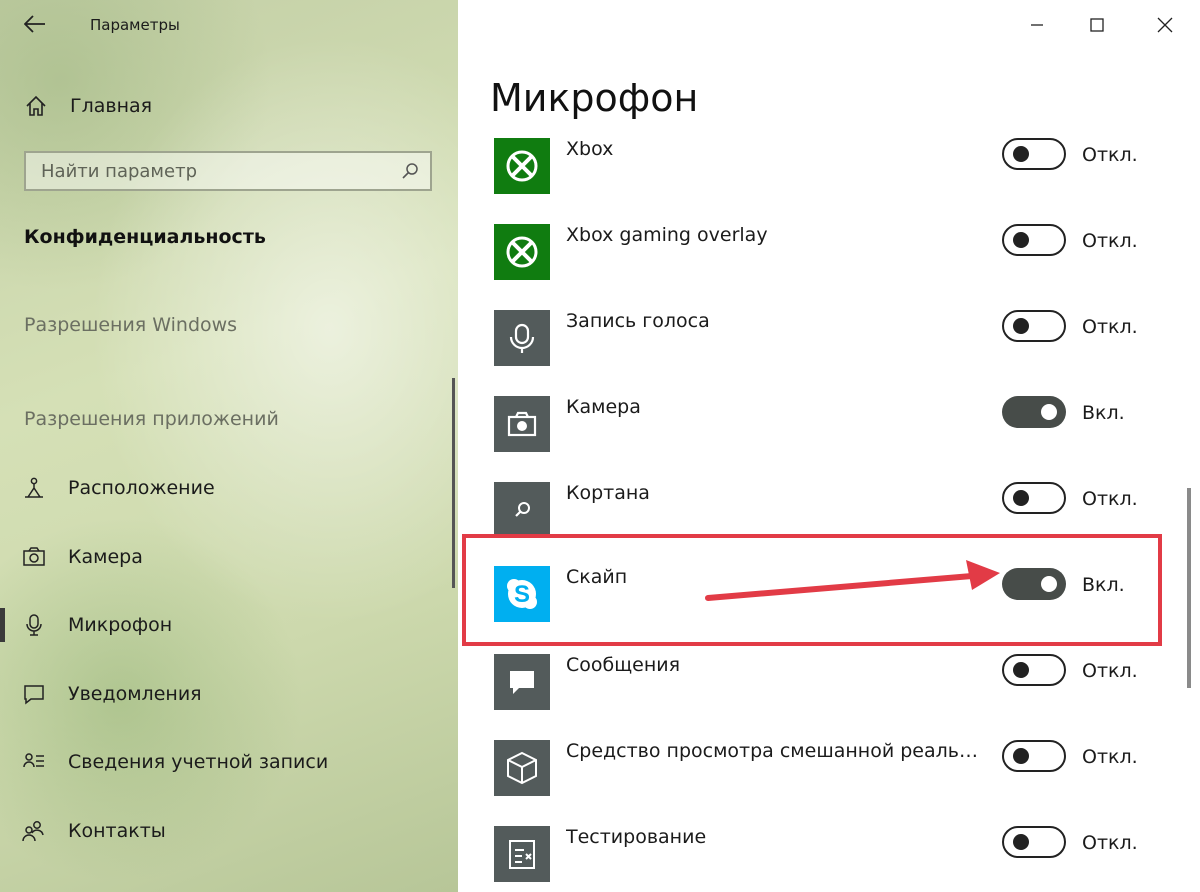 The width and height of the screenshot is (1200, 892). I want to click on sidebar-scrollbar, so click(453, 483).